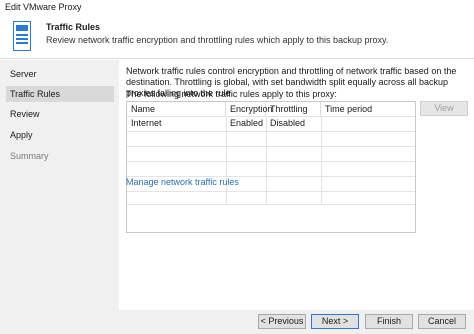  Describe the element at coordinates (43, 7) in the screenshot. I see `window-title: Edit VMware Proxy` at that location.